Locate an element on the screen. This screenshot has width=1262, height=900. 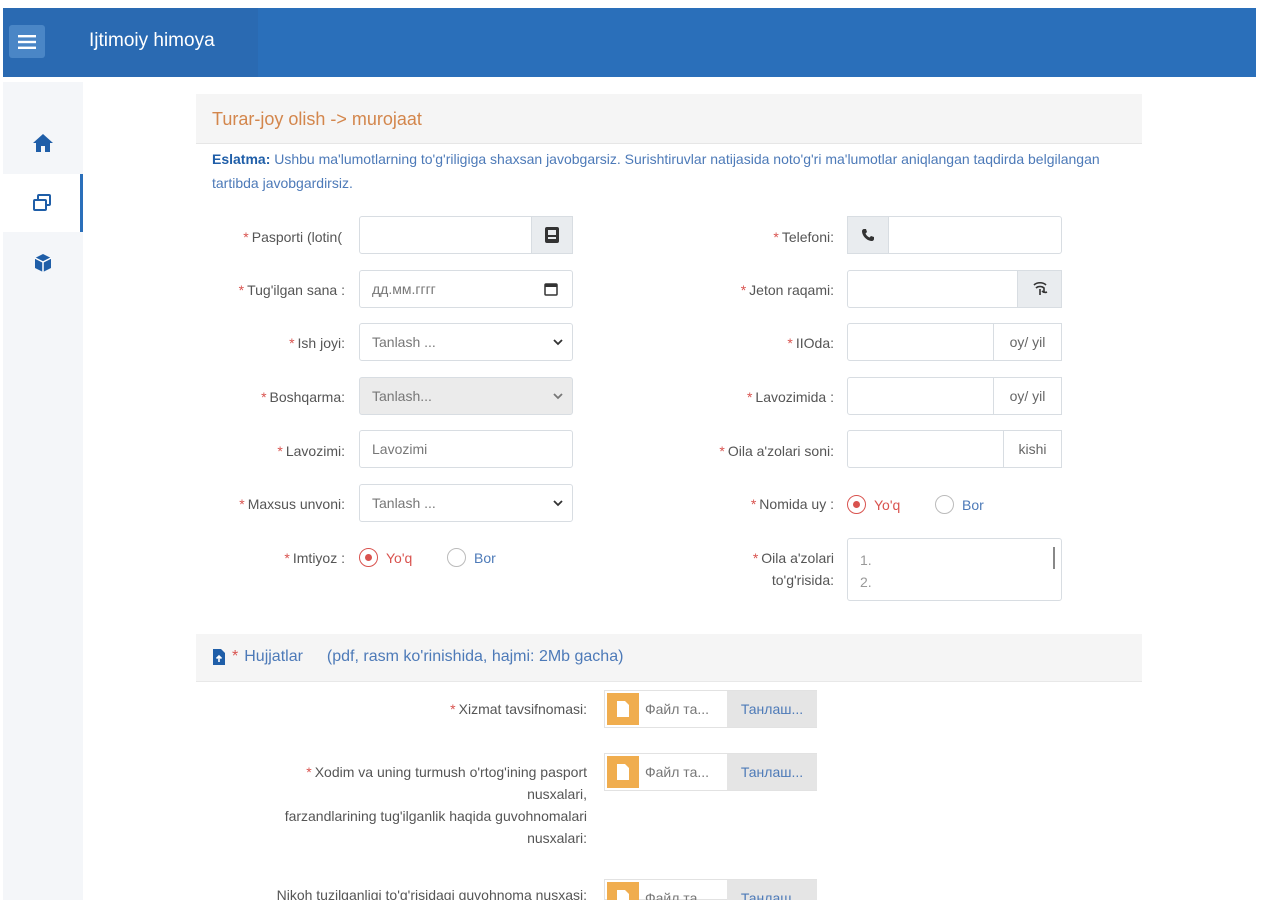
family-count-unit: kishi is located at coordinates (1032, 449).